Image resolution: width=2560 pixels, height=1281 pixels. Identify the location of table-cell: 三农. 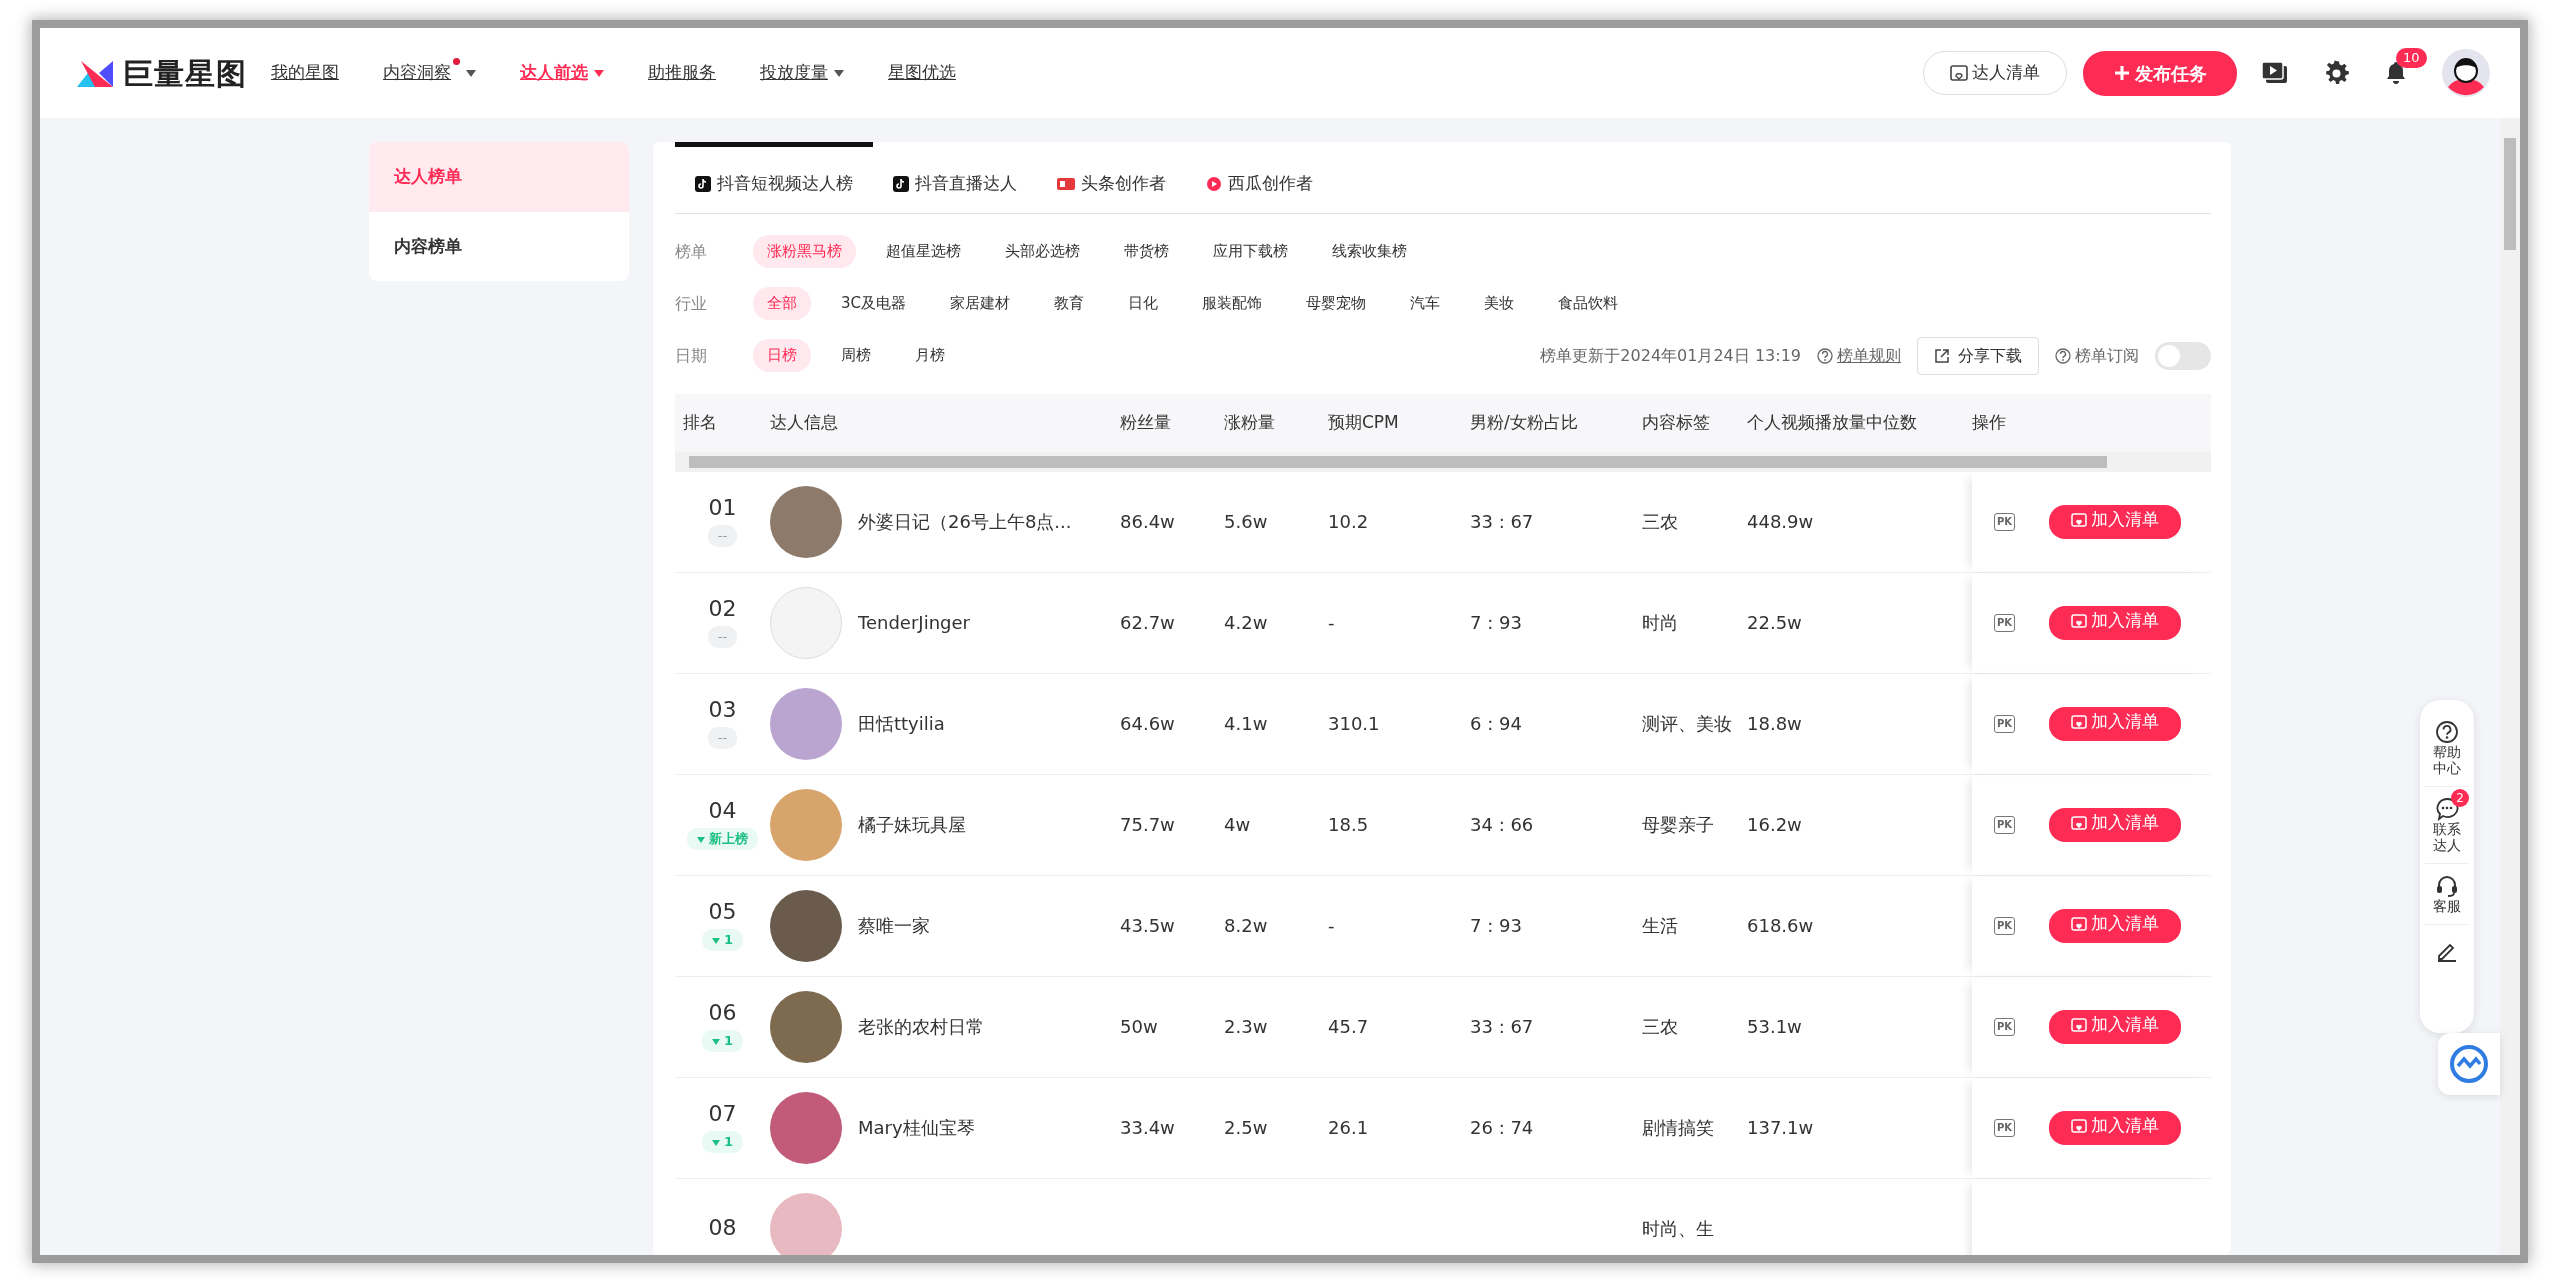
(1660, 1026).